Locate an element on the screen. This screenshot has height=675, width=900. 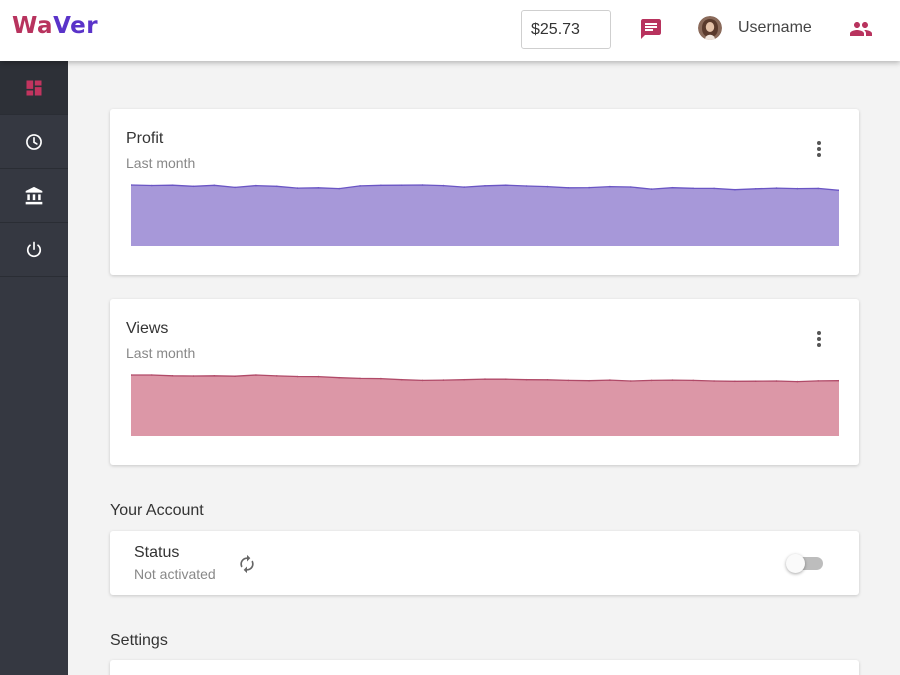
username: Username is located at coordinates (775, 27).